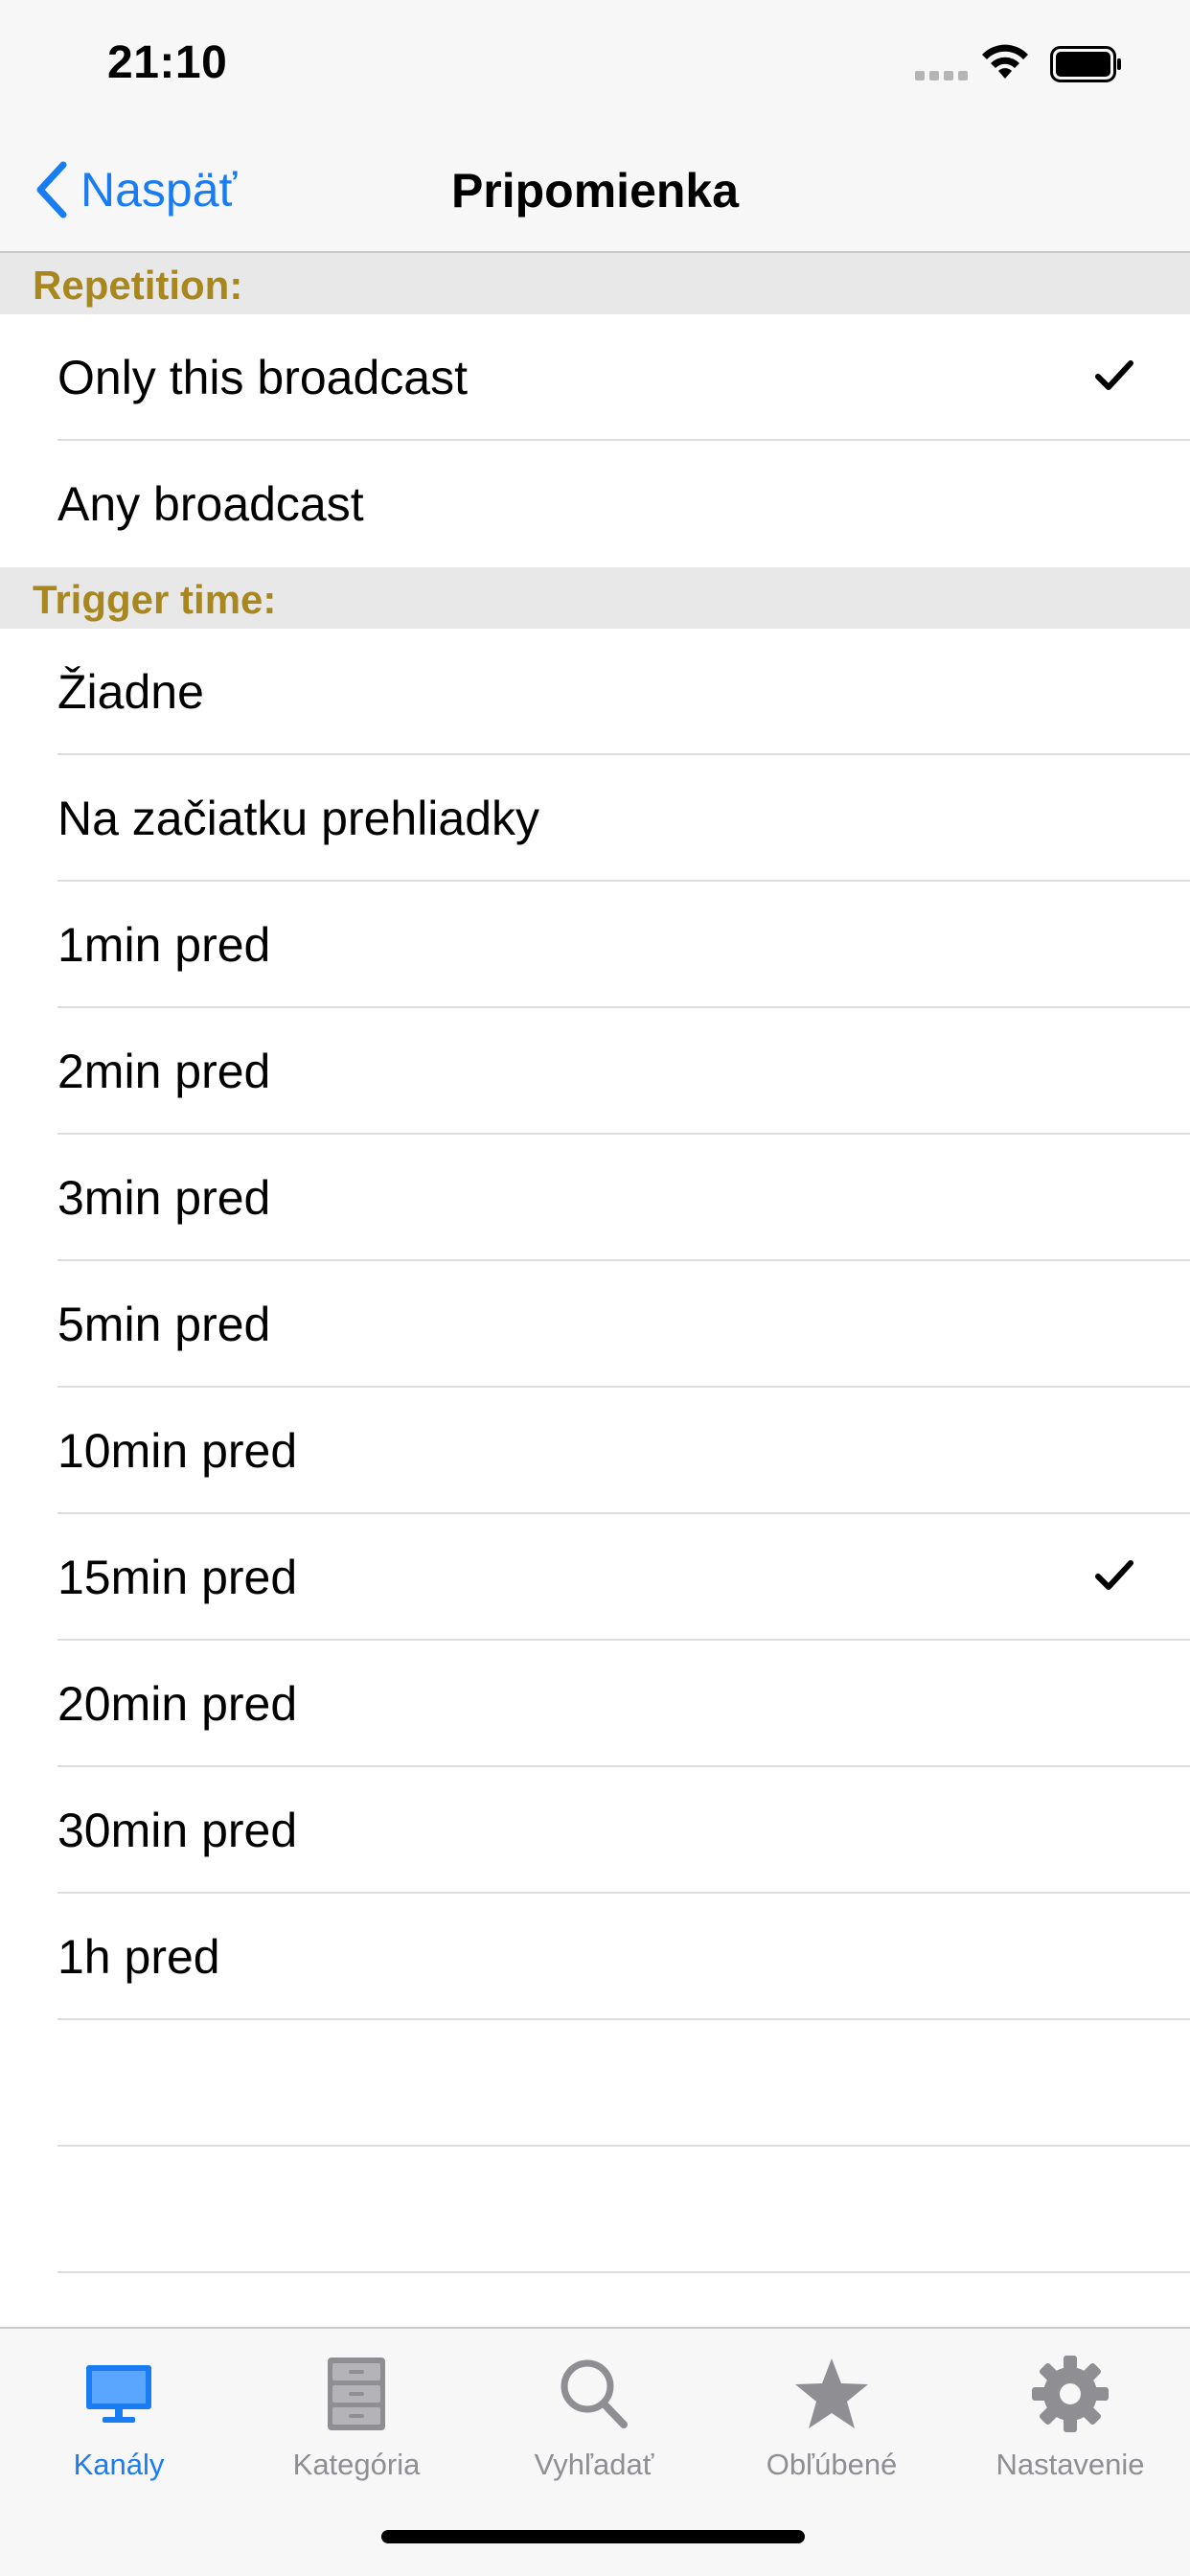 Image resolution: width=1190 pixels, height=2576 pixels. Describe the element at coordinates (357, 2464) in the screenshot. I see `tab-label: Kategória` at that location.